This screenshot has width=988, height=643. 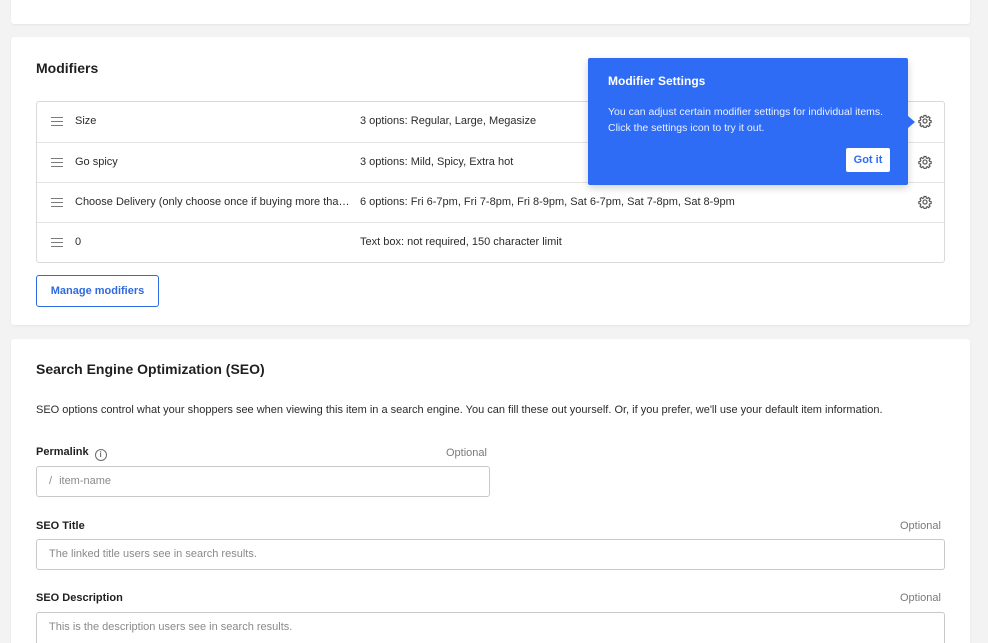 What do you see at coordinates (920, 598) in the screenshot?
I see `seo-description-optional: Optional` at bounding box center [920, 598].